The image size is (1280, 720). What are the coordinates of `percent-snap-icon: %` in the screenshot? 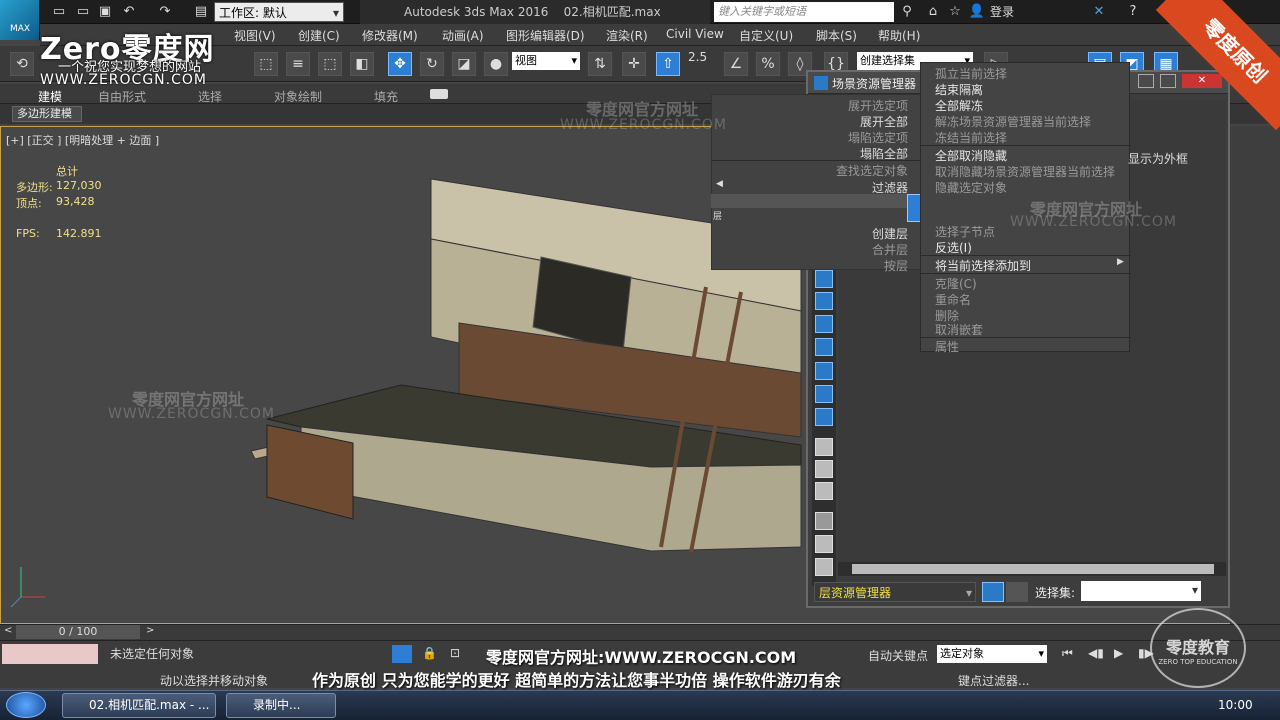 It's located at (768, 64).